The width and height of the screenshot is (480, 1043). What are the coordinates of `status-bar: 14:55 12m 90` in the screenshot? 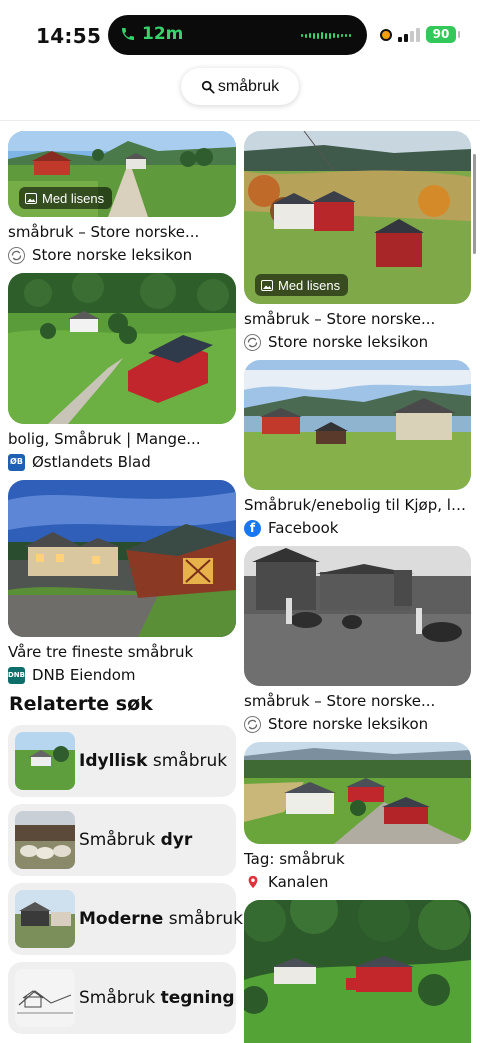 It's located at (240, 31).